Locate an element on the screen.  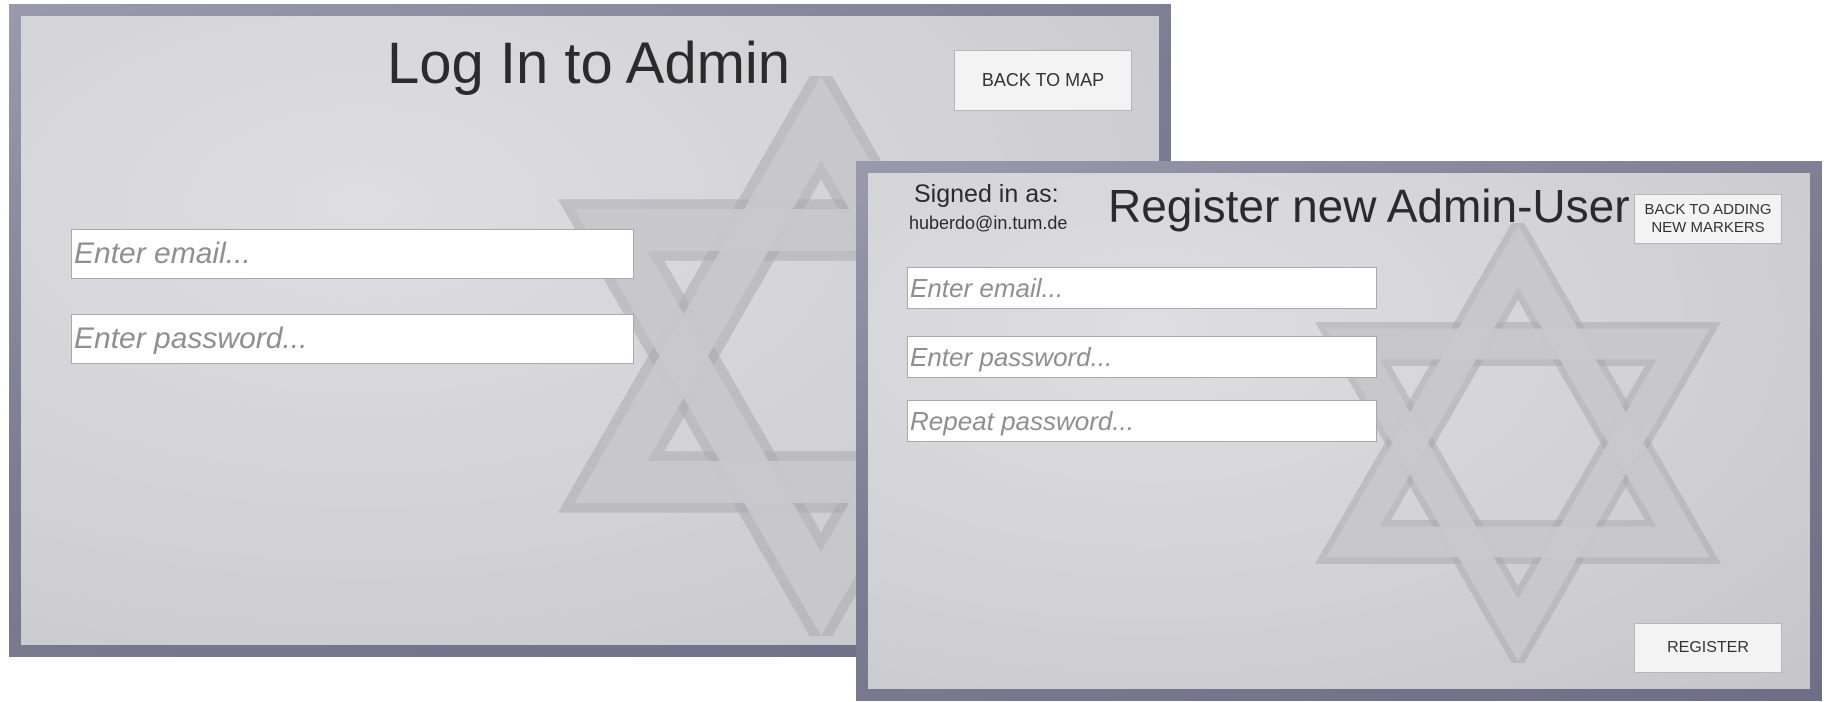
register-button: REGISTER is located at coordinates (1708, 648).